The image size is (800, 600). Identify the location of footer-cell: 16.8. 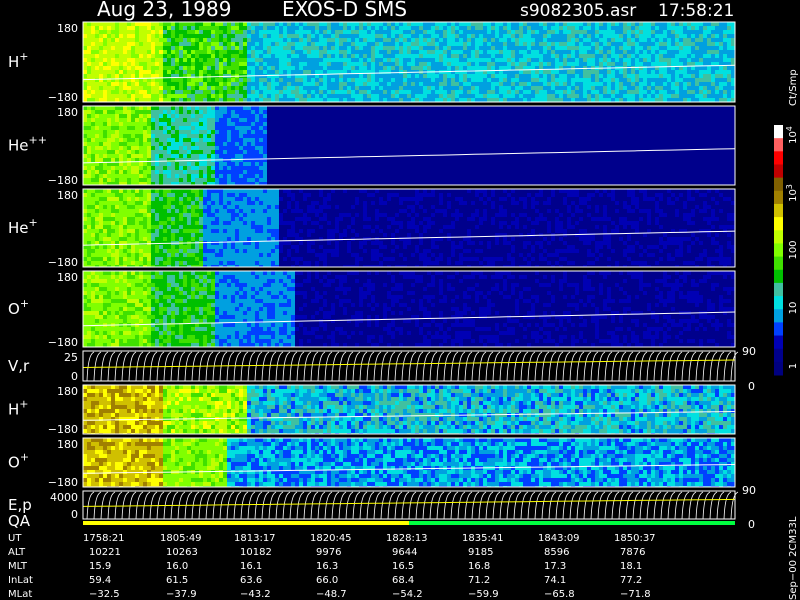
(479, 566).